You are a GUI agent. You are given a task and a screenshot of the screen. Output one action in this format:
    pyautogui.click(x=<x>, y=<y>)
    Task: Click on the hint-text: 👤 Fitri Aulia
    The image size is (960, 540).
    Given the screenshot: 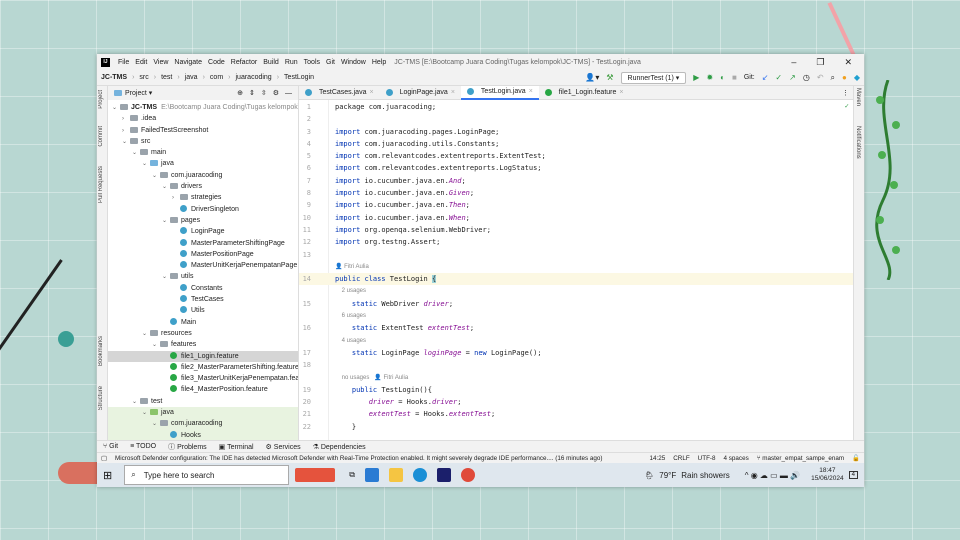 What is the action you would take?
    pyautogui.click(x=352, y=267)
    